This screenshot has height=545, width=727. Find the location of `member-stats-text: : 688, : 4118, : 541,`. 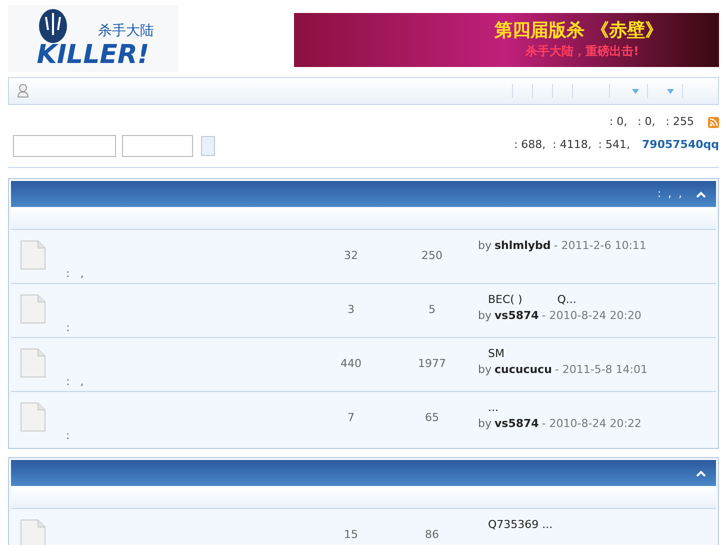

member-stats-text: : 688, : 4118, : 541, is located at coordinates (572, 144).